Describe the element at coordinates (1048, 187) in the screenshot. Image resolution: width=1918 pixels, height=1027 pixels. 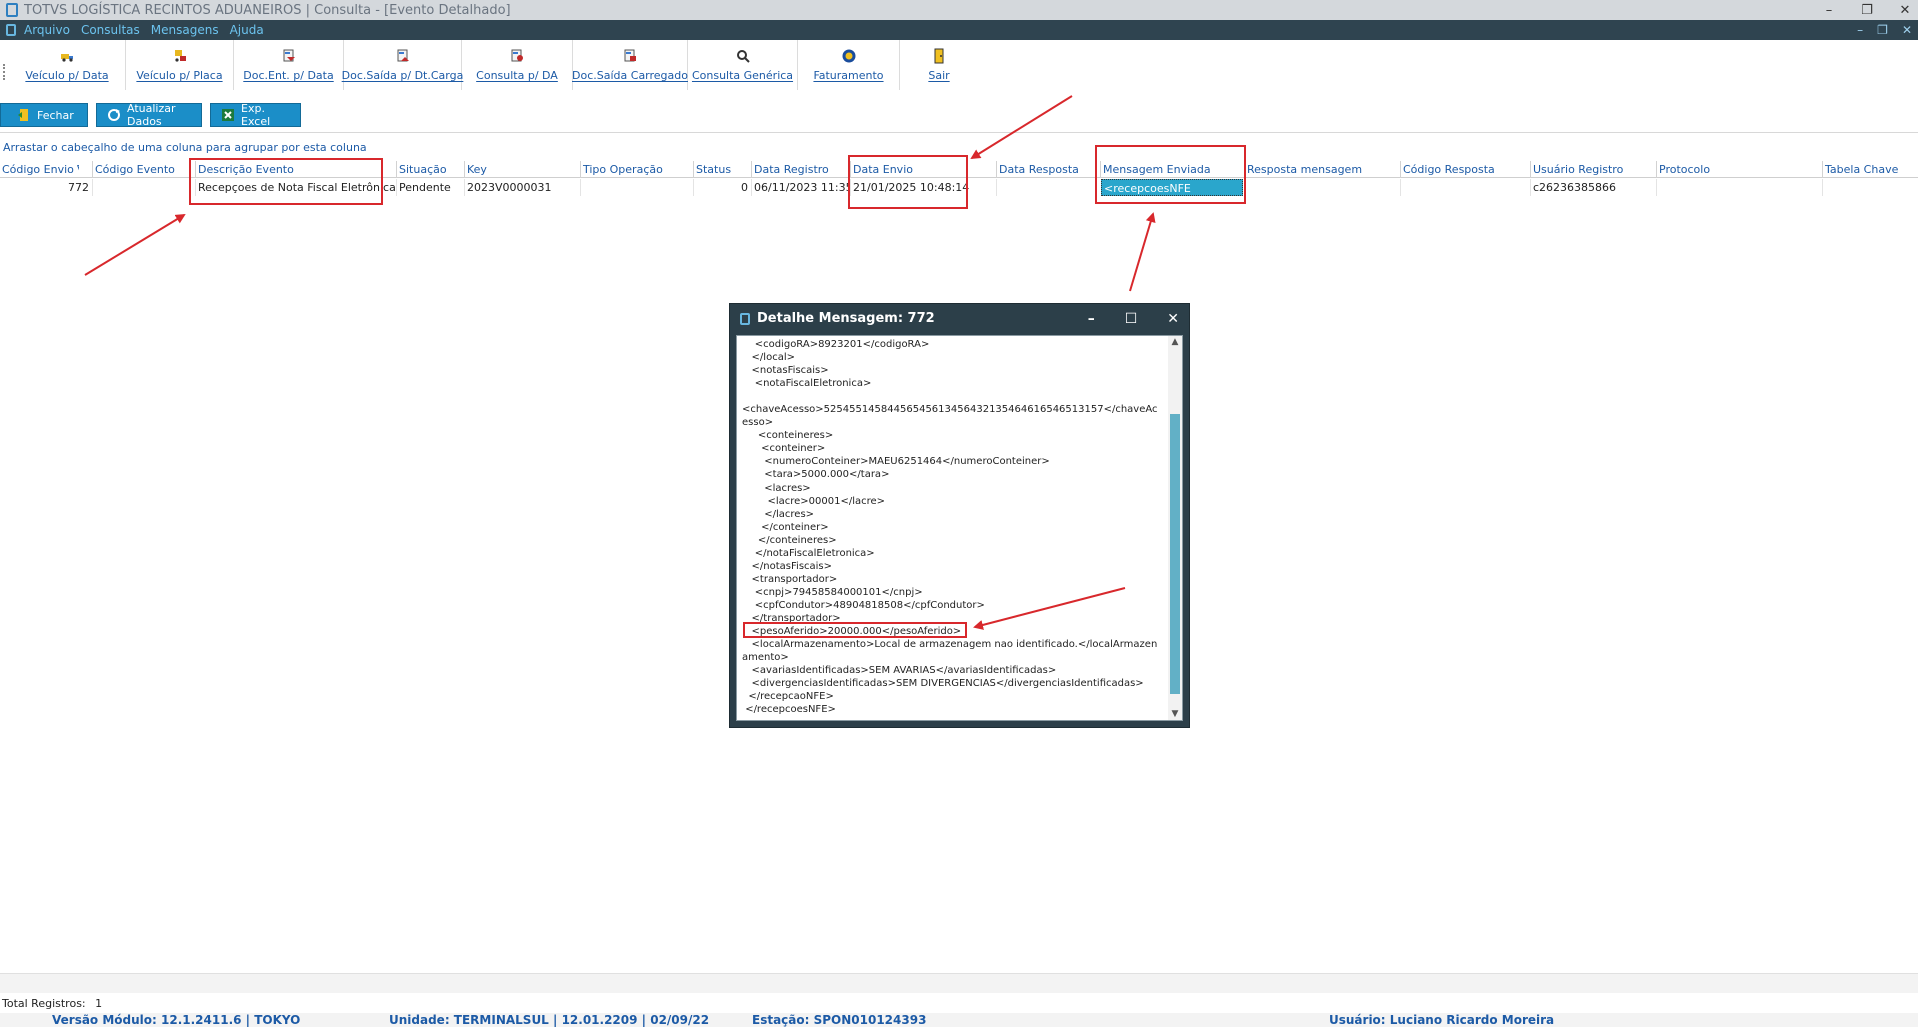
I see `cell-data-resposta` at that location.